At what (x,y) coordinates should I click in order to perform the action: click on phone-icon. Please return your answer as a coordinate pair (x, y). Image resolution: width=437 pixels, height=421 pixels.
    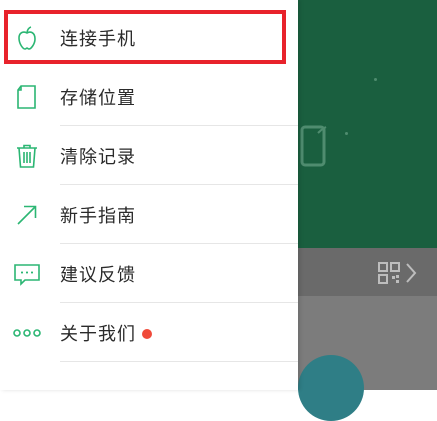
    Looking at the image, I should click on (314, 149).